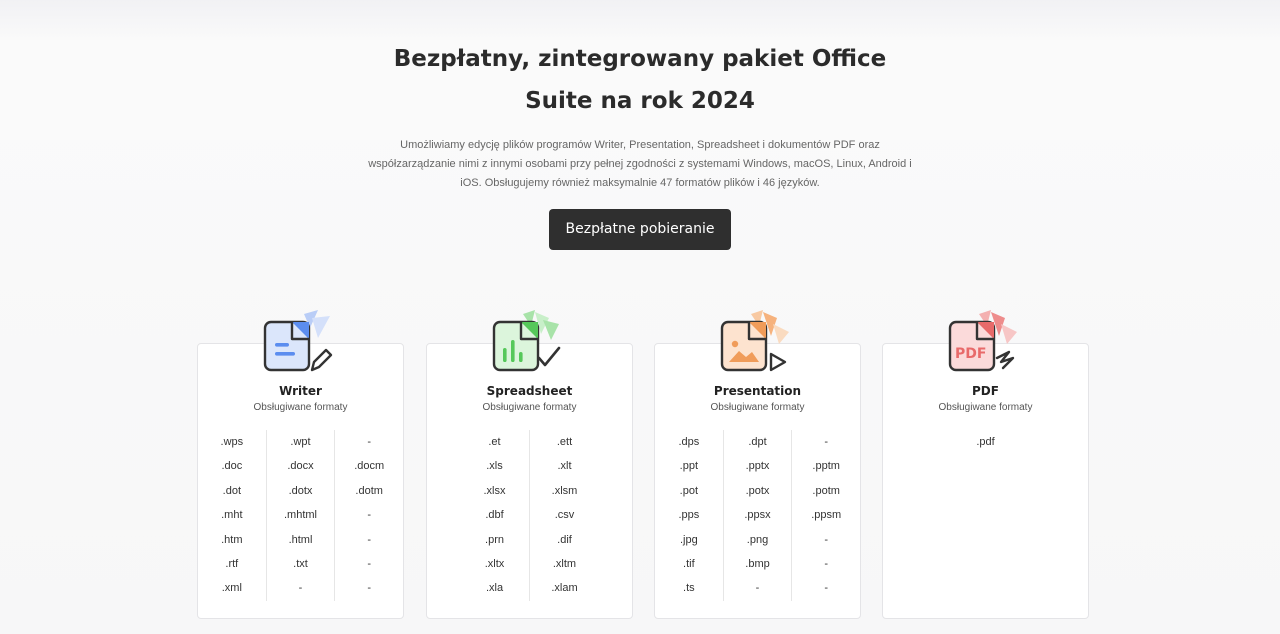 Image resolution: width=1280 pixels, height=634 pixels. What do you see at coordinates (232, 490) in the screenshot?
I see `format-cell: .dot` at bounding box center [232, 490].